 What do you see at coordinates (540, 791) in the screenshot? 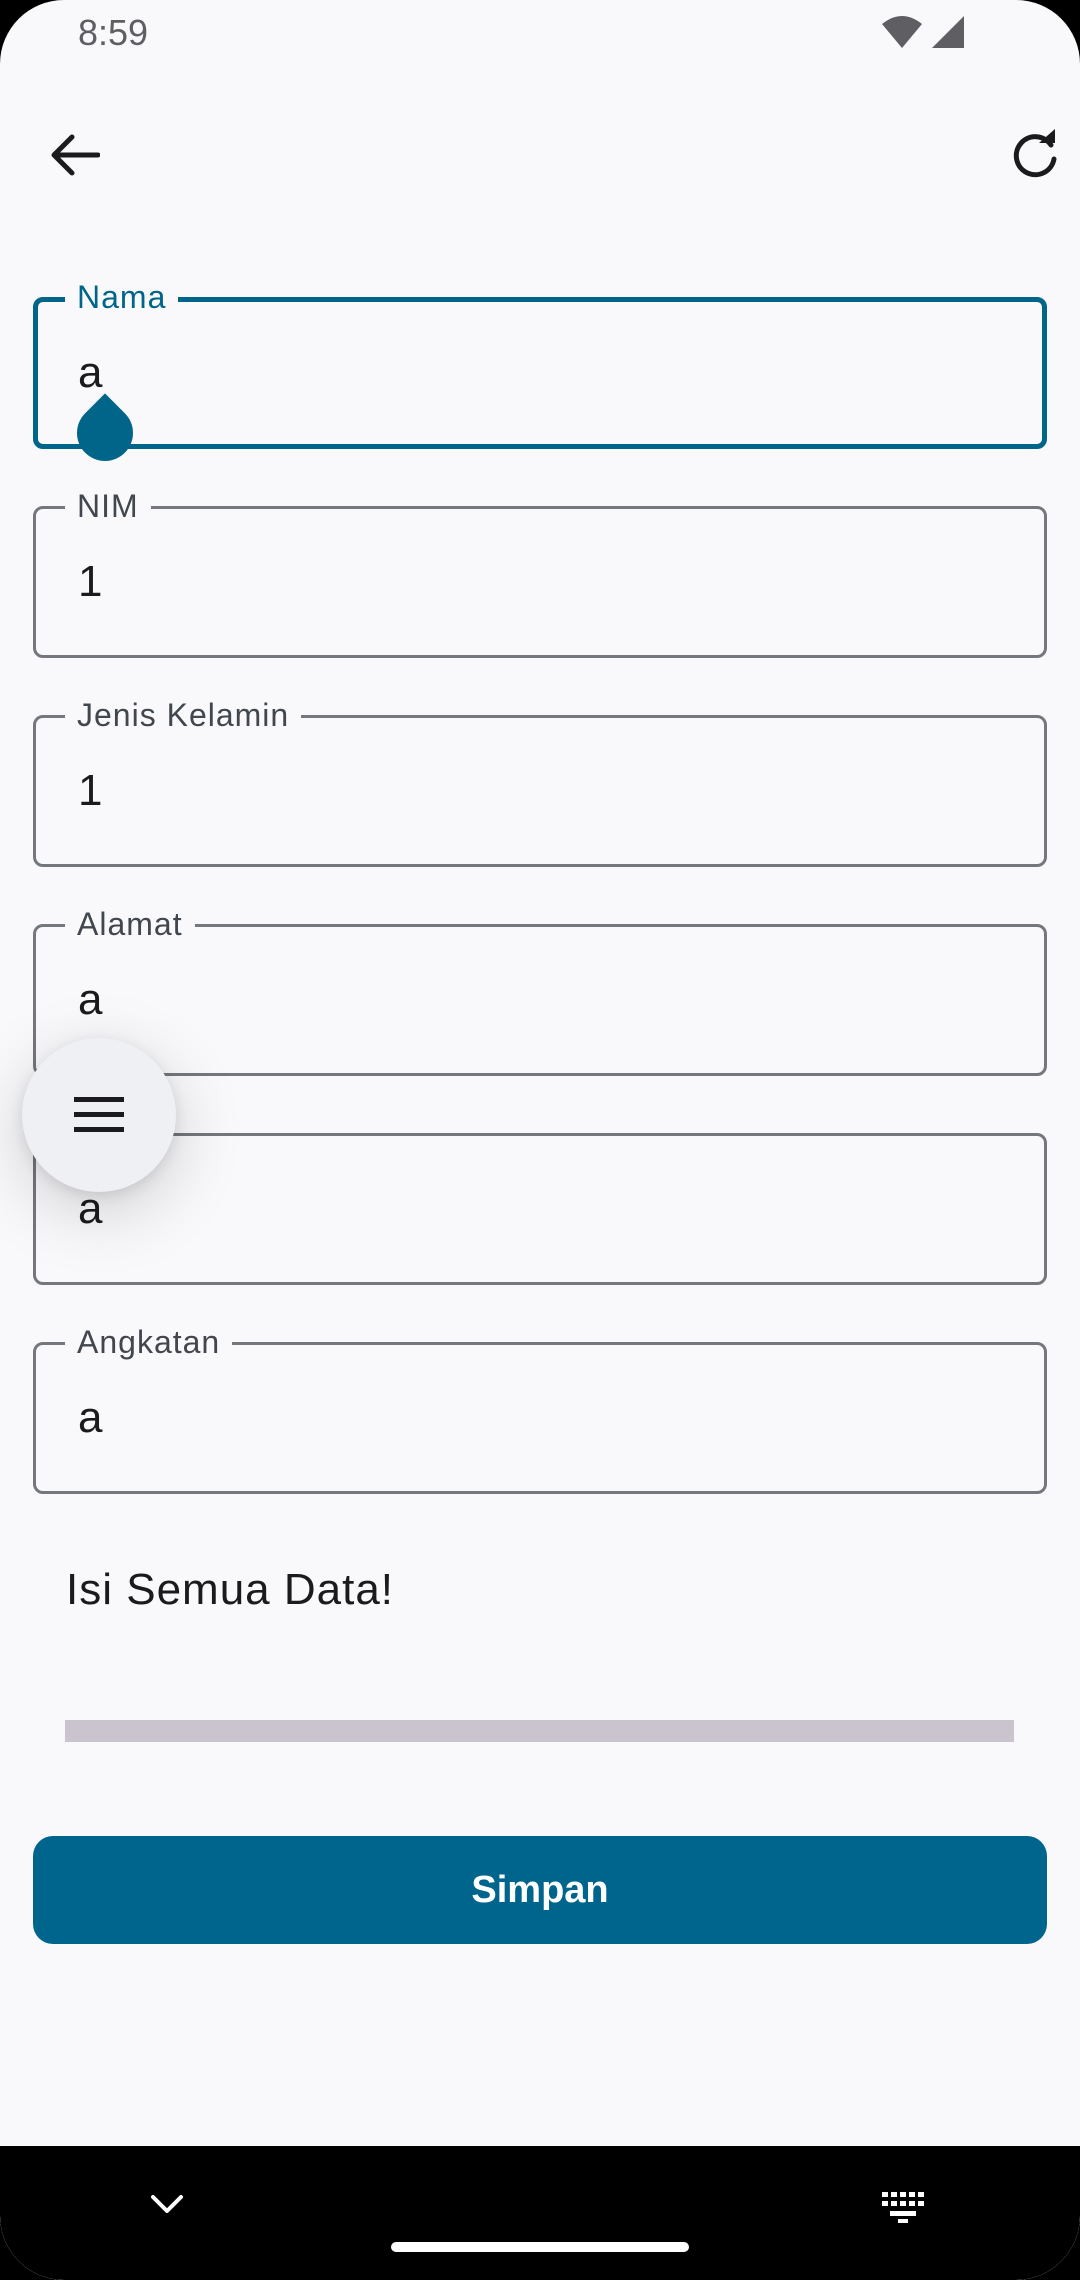
I see `jenis-kelamin-field-outline` at bounding box center [540, 791].